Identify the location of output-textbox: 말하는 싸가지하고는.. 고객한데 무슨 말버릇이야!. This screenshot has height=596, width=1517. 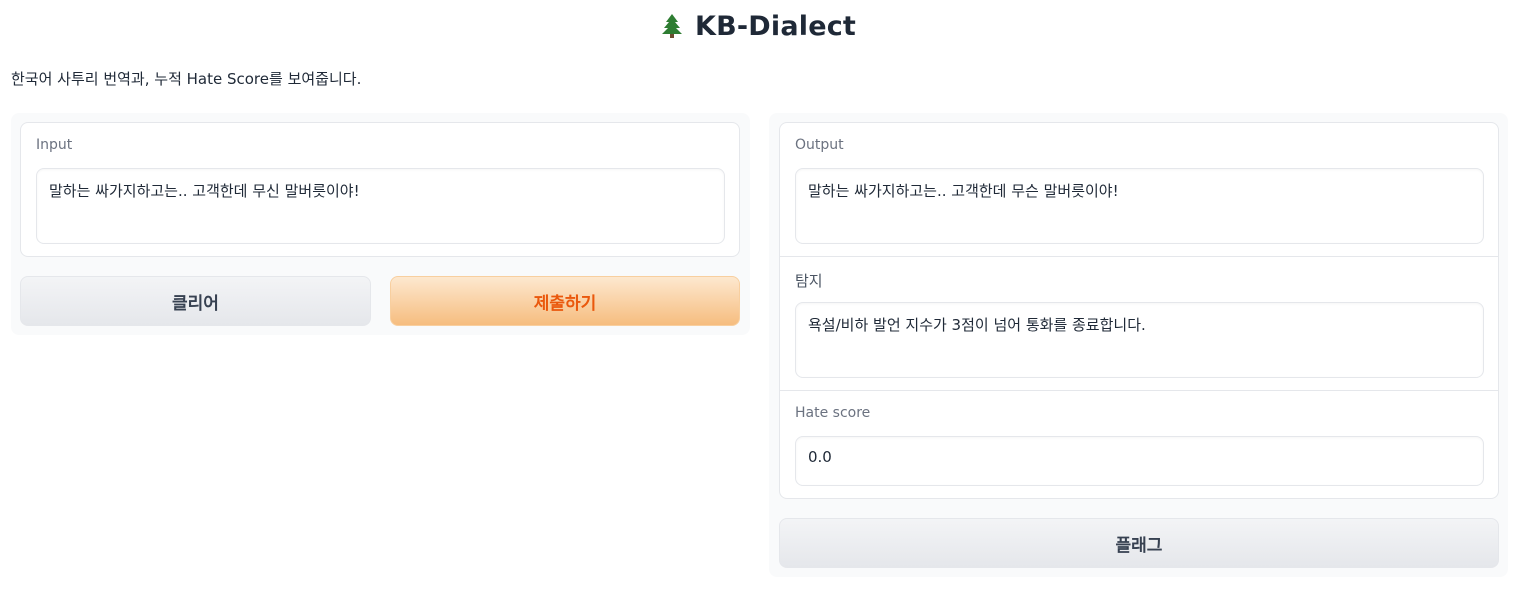
(1139, 206).